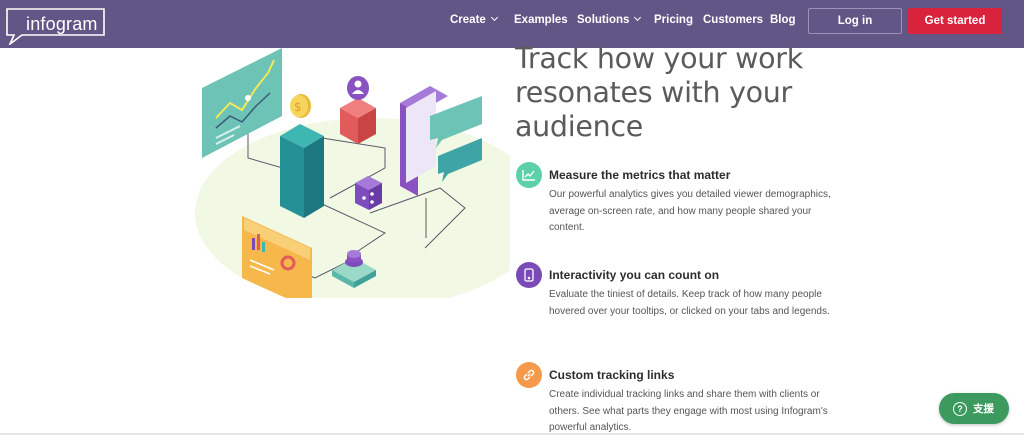 This screenshot has height=435, width=1024. I want to click on get-started-button: Get started, so click(955, 21).